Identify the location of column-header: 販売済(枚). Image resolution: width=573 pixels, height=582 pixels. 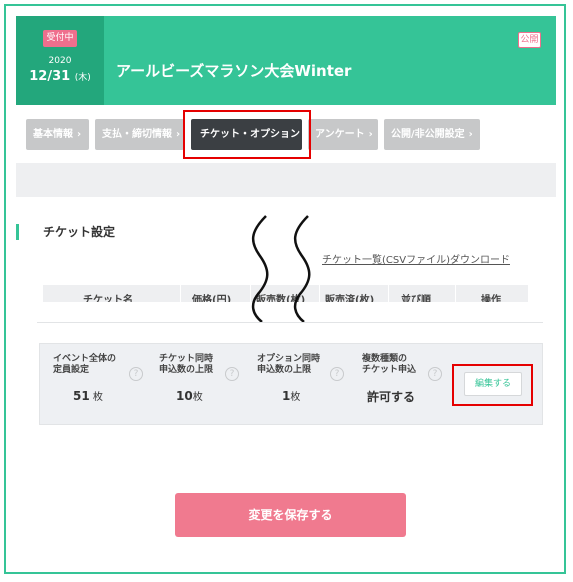
(350, 298).